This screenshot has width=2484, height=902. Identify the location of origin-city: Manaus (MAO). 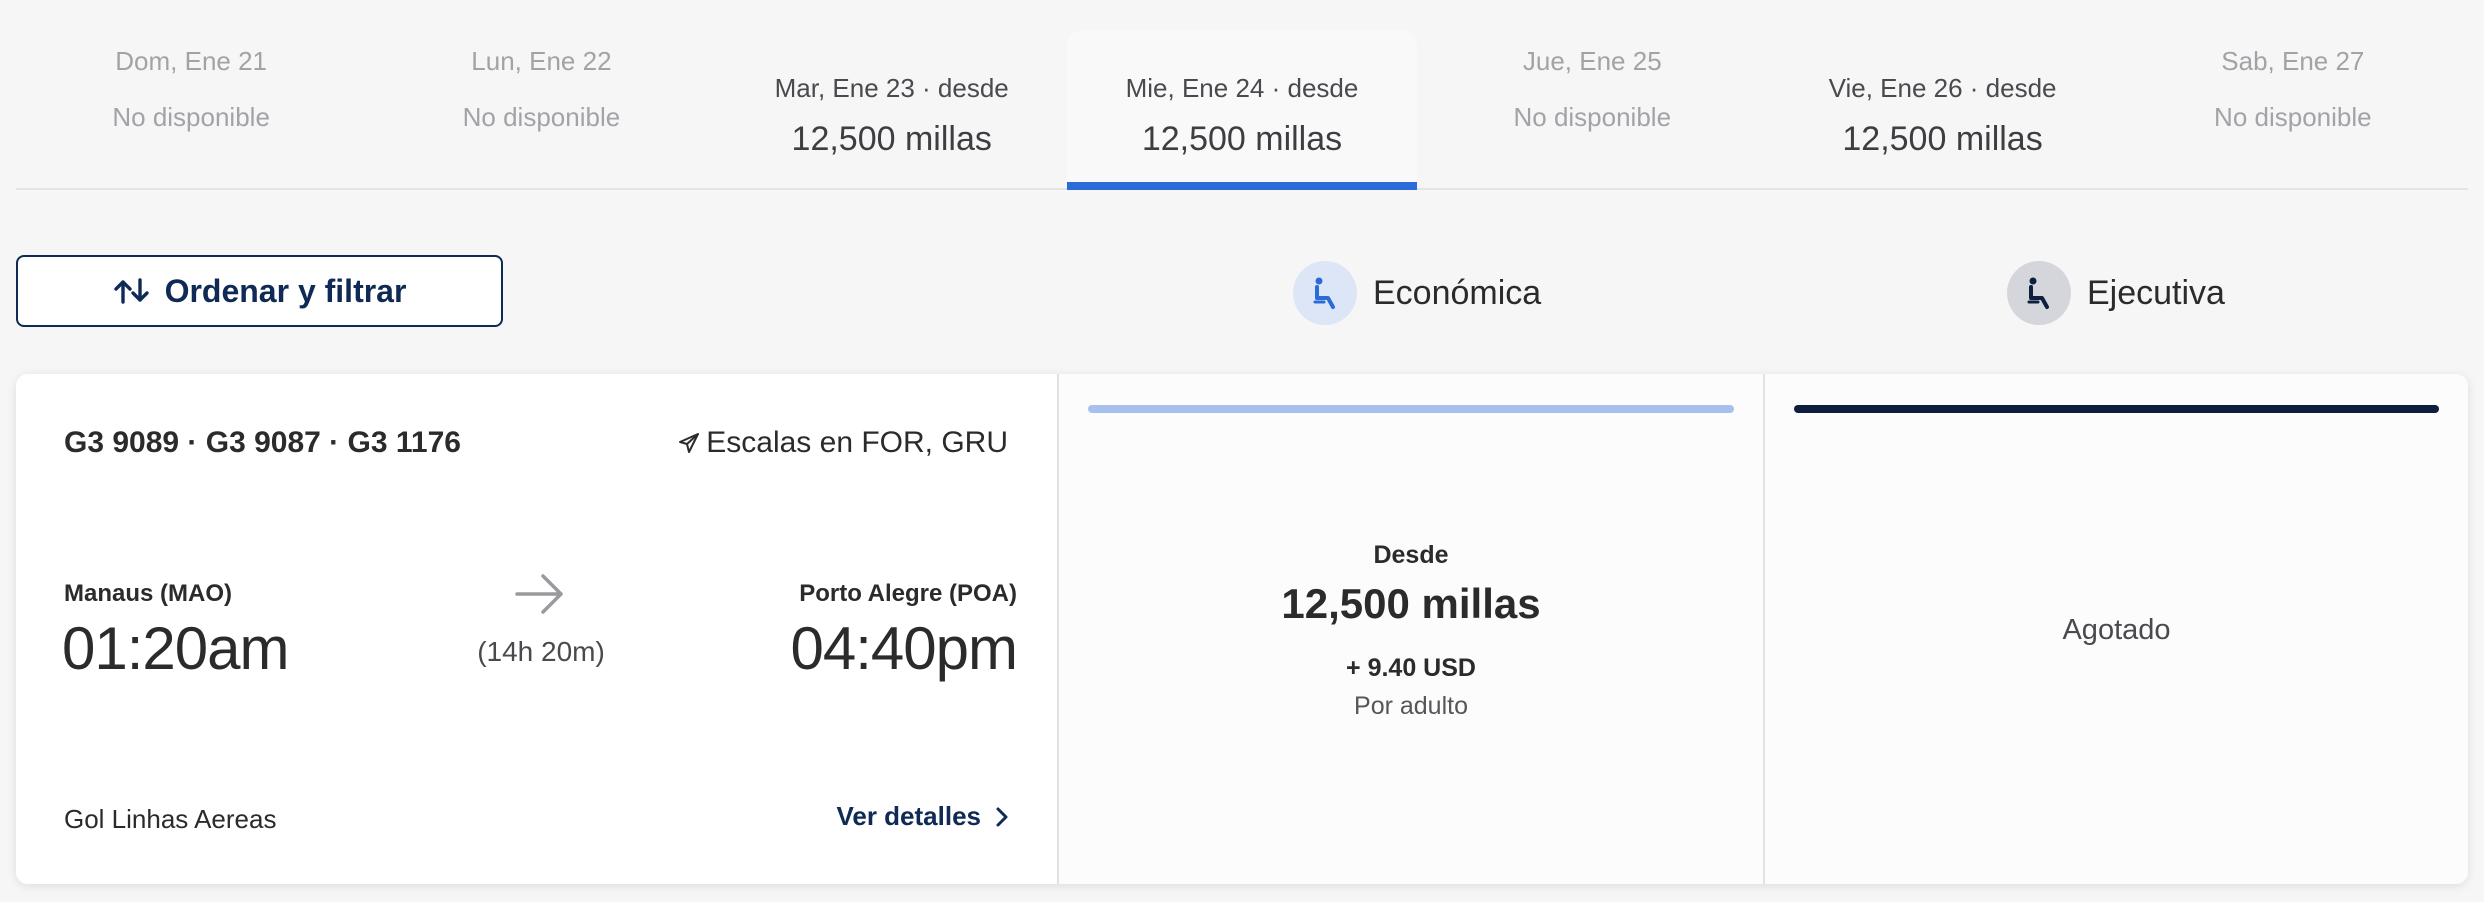
(148, 593).